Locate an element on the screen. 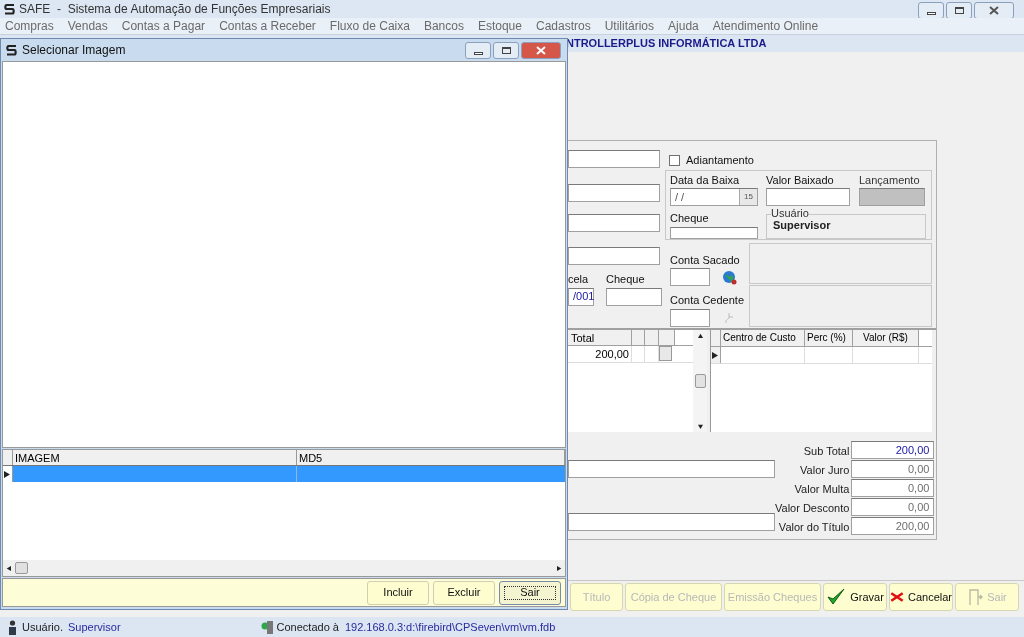  status-label: Usuário. is located at coordinates (42, 627).